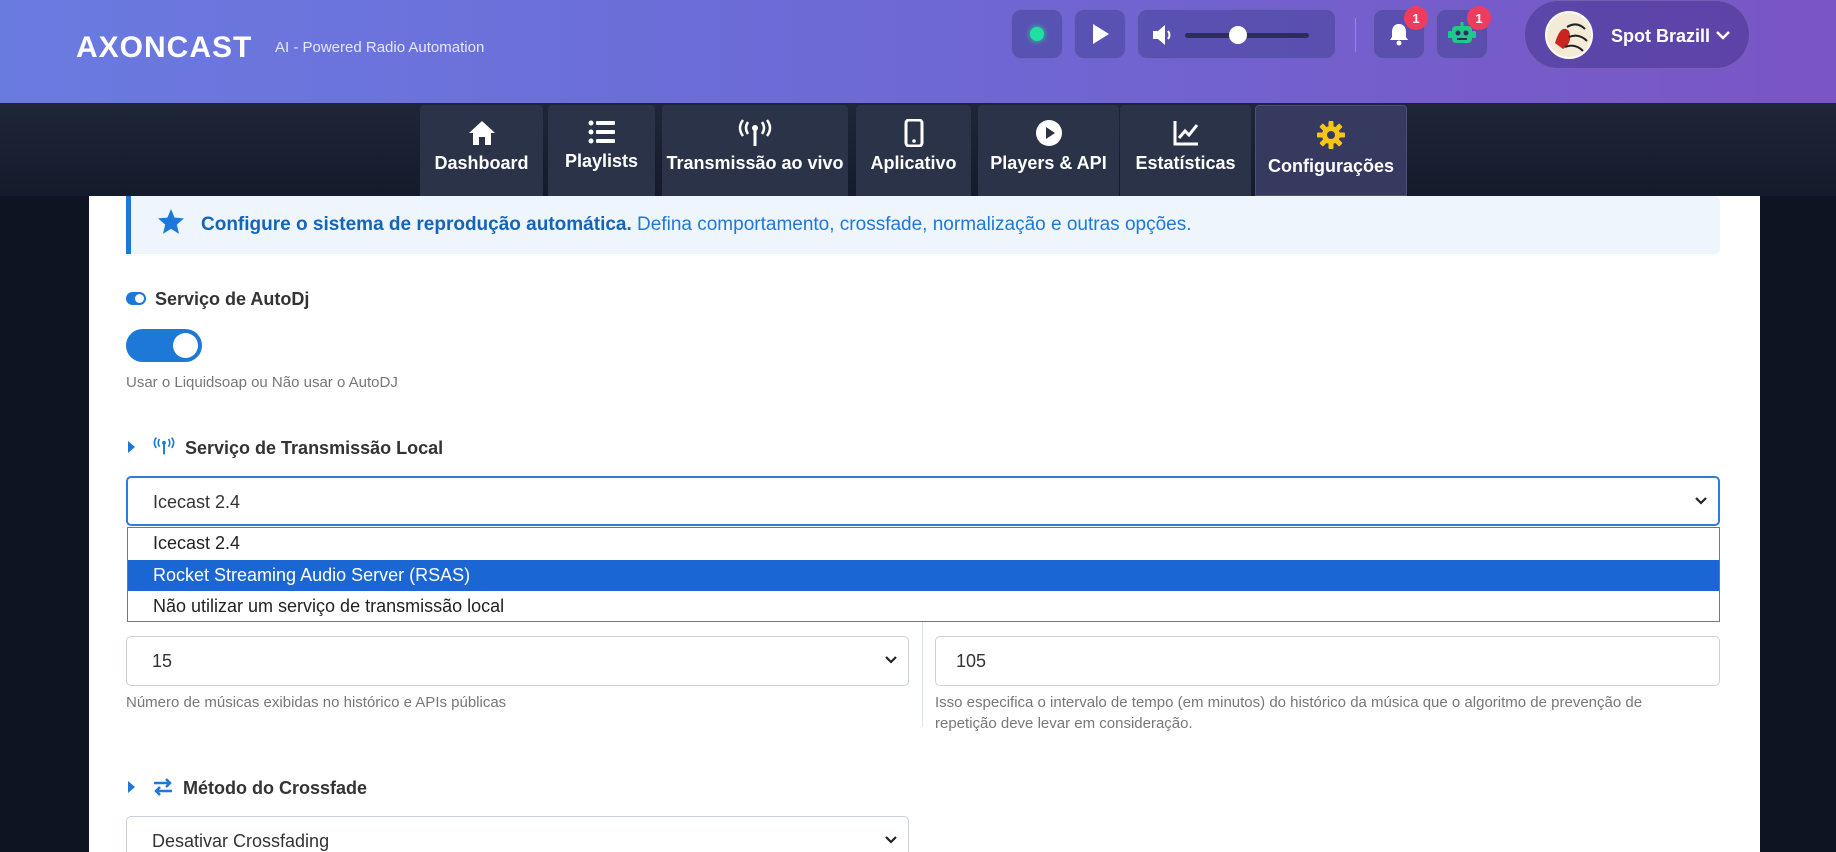 This screenshot has height=852, width=1836. I want to click on autodj-label: Serviço de AutoDj, so click(232, 299).